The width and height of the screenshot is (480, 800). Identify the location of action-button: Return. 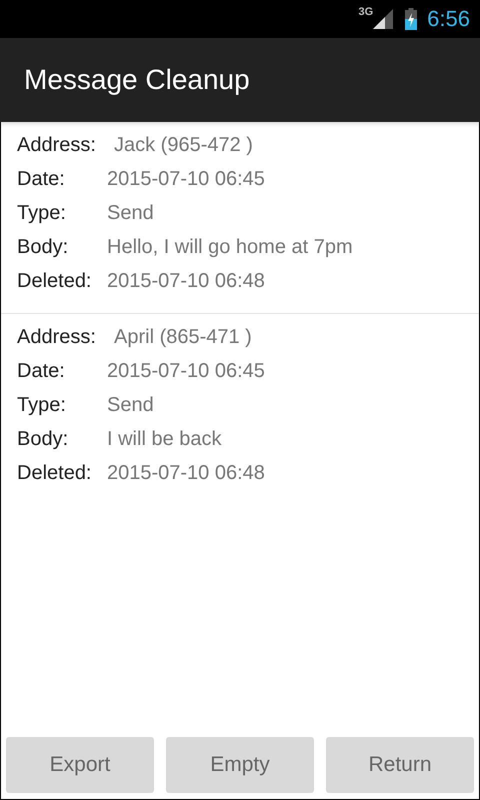
(400, 765).